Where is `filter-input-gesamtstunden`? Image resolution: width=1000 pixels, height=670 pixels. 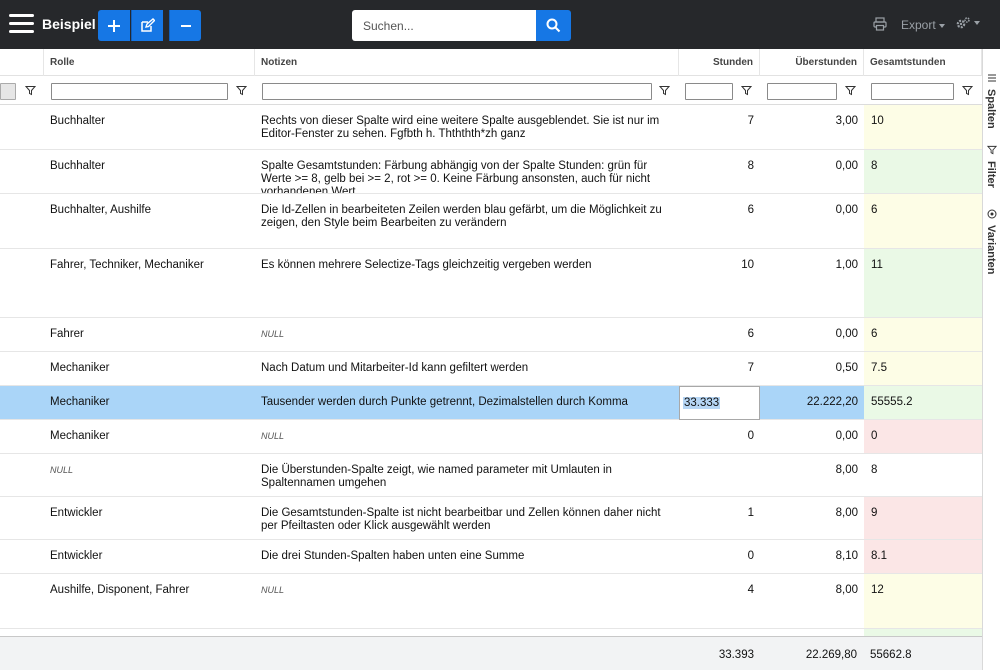
filter-input-gesamtstunden is located at coordinates (912, 91).